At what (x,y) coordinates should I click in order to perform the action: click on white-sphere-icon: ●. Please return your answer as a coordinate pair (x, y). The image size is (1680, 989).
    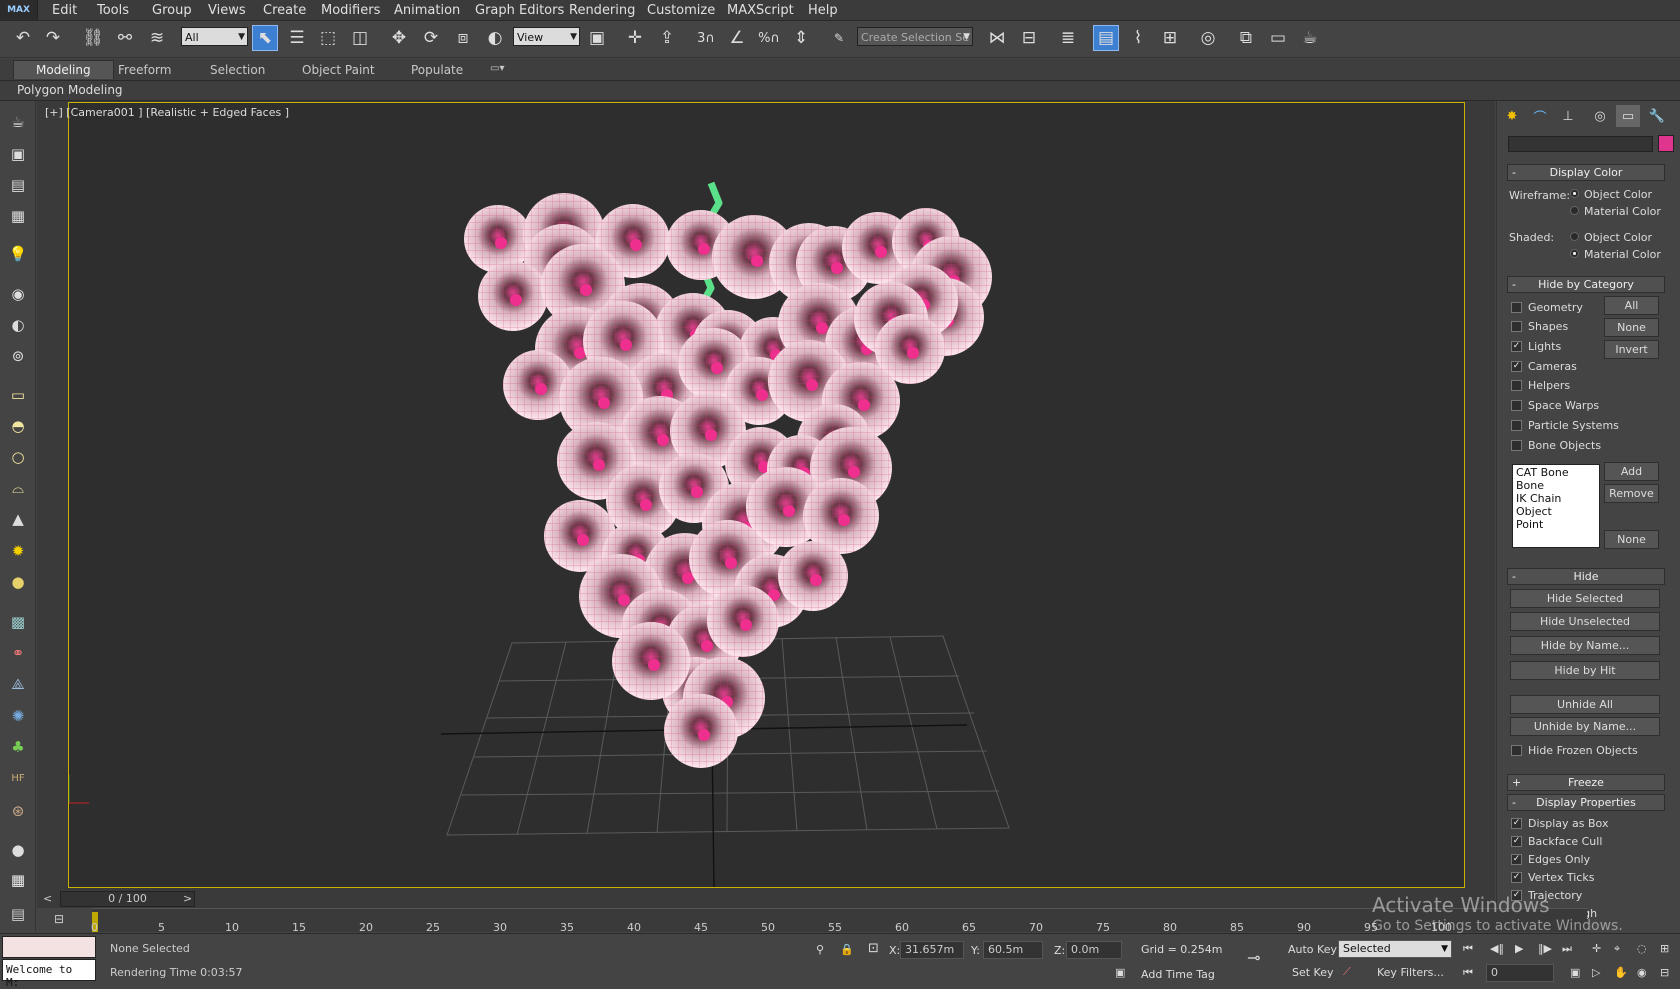
    Looking at the image, I should click on (18, 850).